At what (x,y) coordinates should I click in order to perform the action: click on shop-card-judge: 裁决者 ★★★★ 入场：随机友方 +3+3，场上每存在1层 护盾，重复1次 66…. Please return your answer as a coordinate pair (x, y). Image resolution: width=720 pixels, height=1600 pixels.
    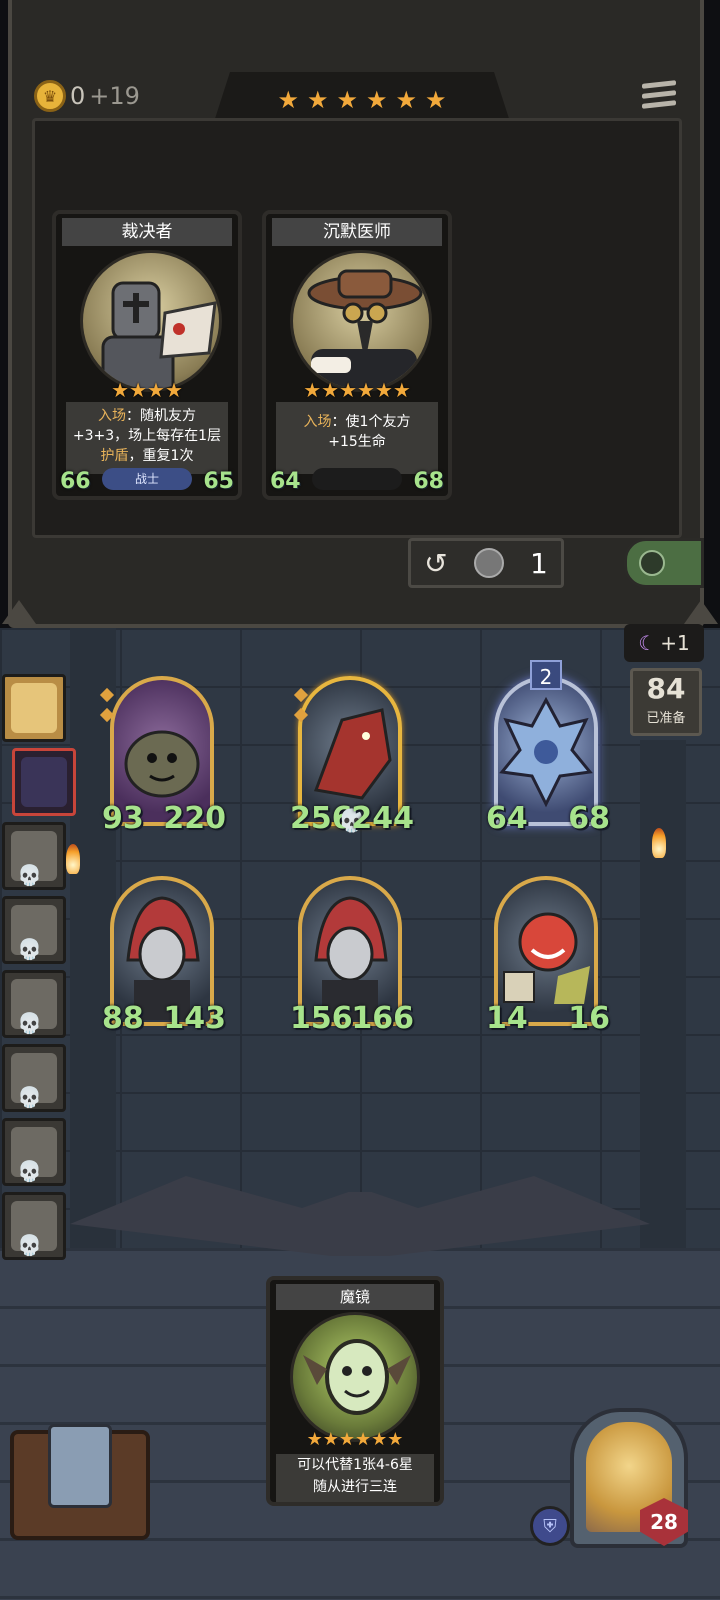
    Looking at the image, I should click on (147, 355).